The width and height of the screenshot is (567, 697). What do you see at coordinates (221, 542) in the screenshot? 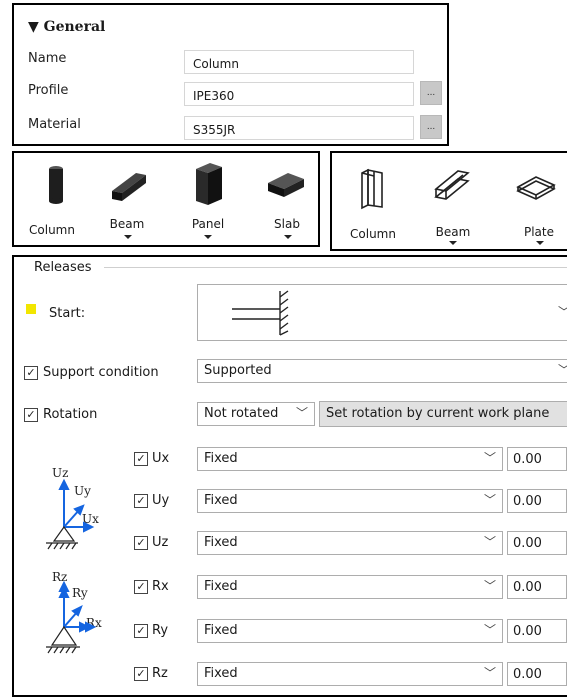
I see `dof-value-uz: Fixed` at bounding box center [221, 542].